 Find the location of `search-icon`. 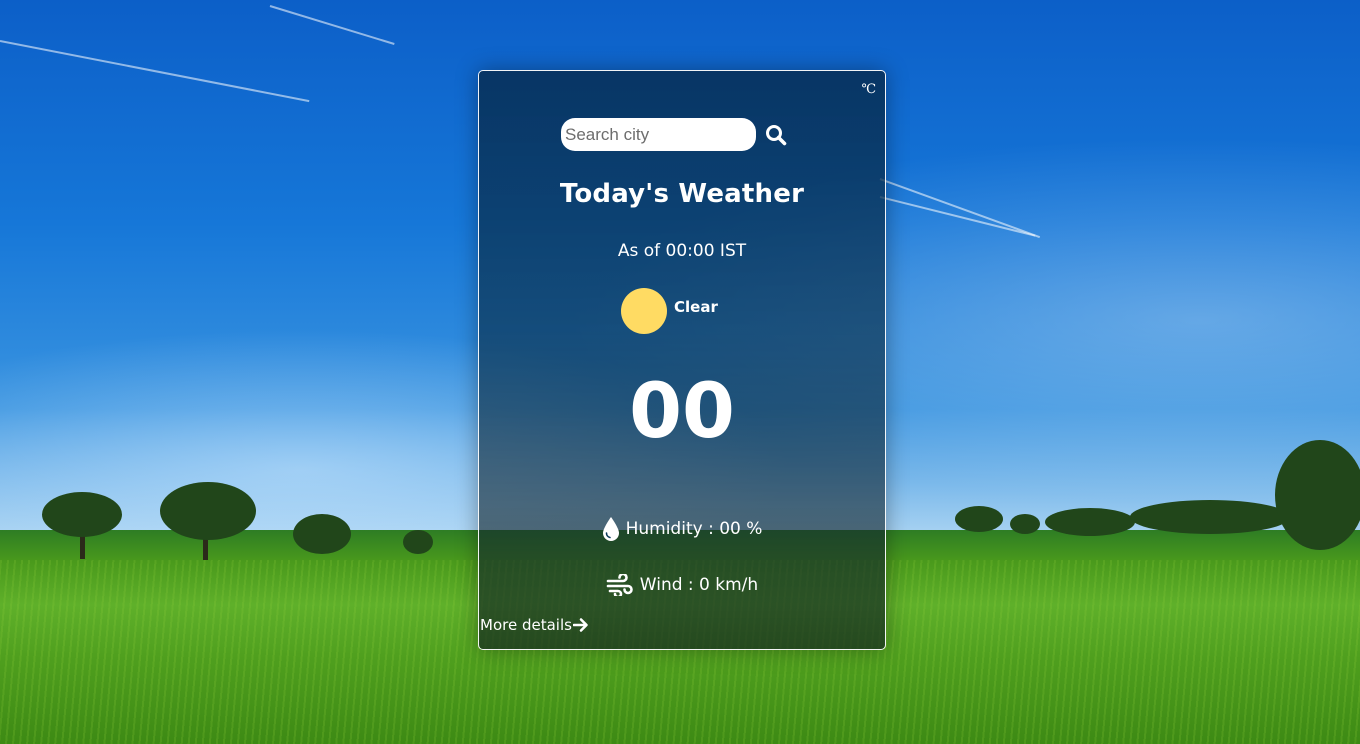

search-icon is located at coordinates (776, 134).